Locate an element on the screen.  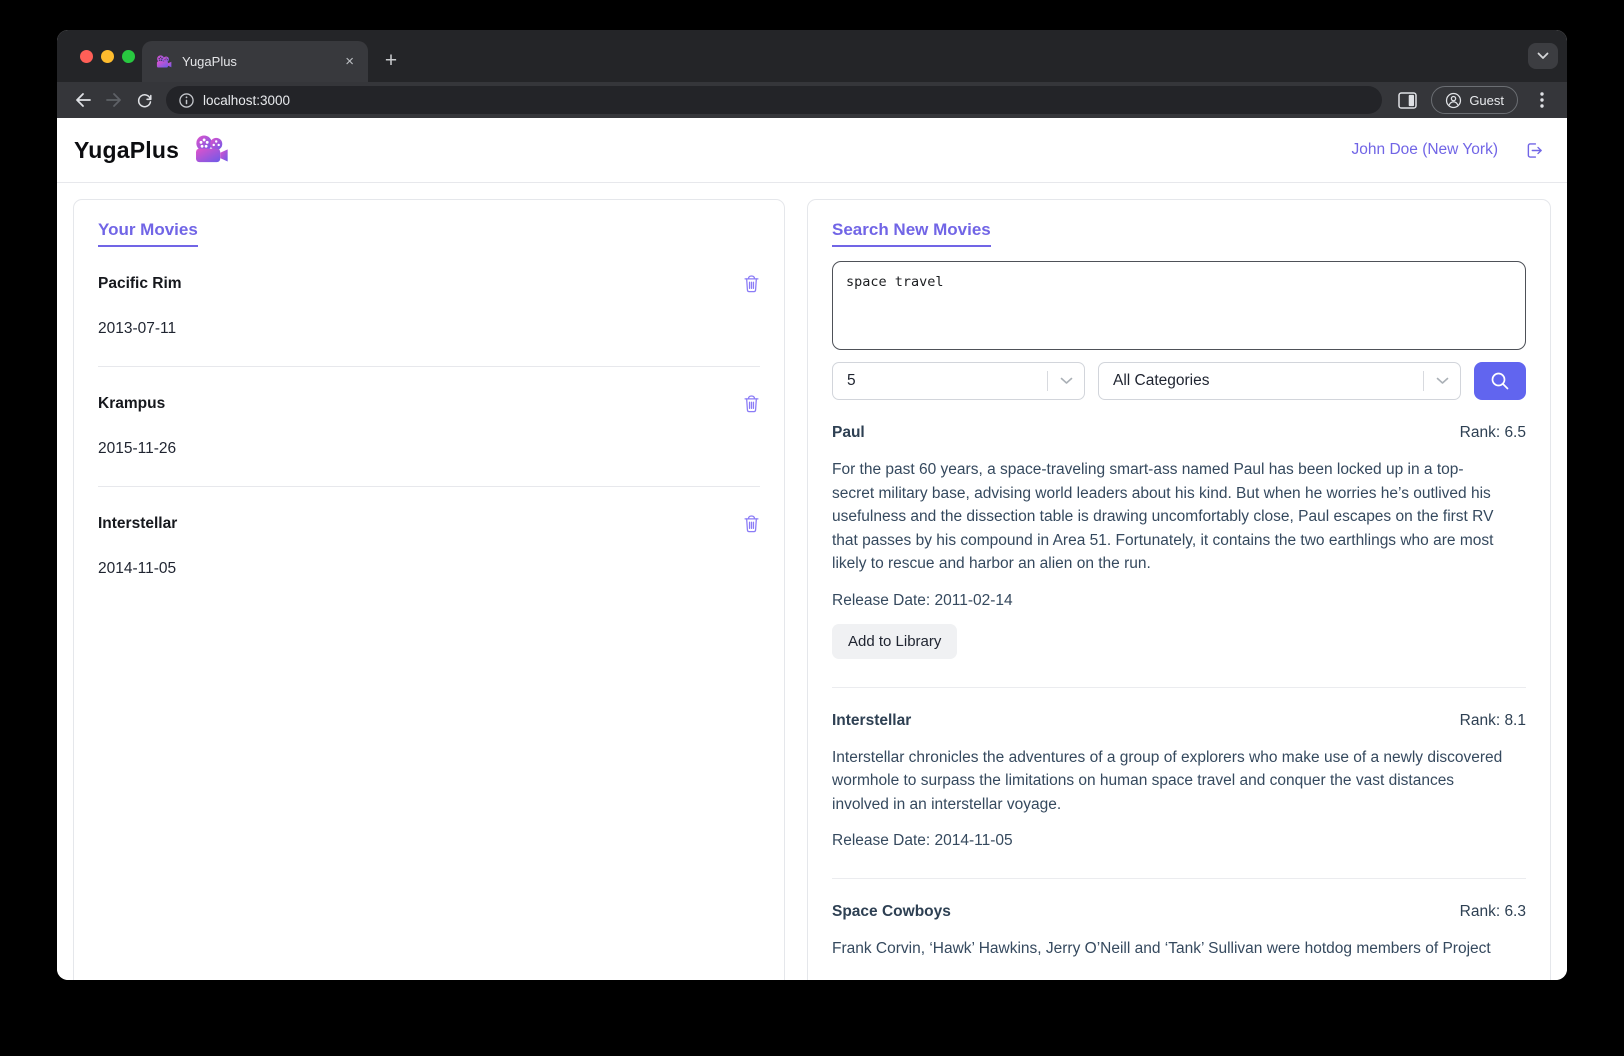
traffic-lights is located at coordinates (107, 56).